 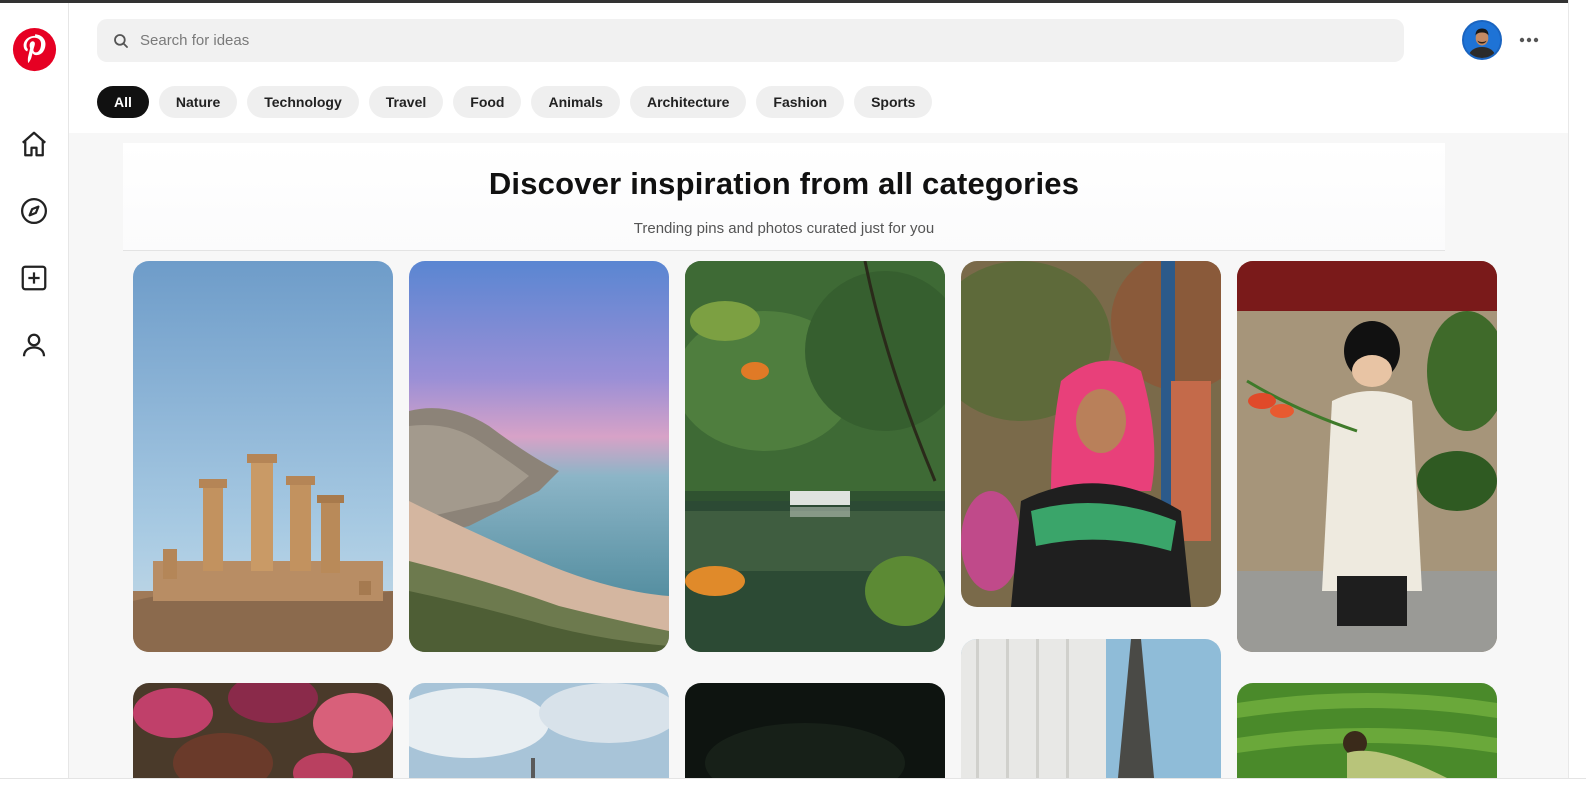 I want to click on category-pill-architecture: Architecture, so click(x=688, y=102).